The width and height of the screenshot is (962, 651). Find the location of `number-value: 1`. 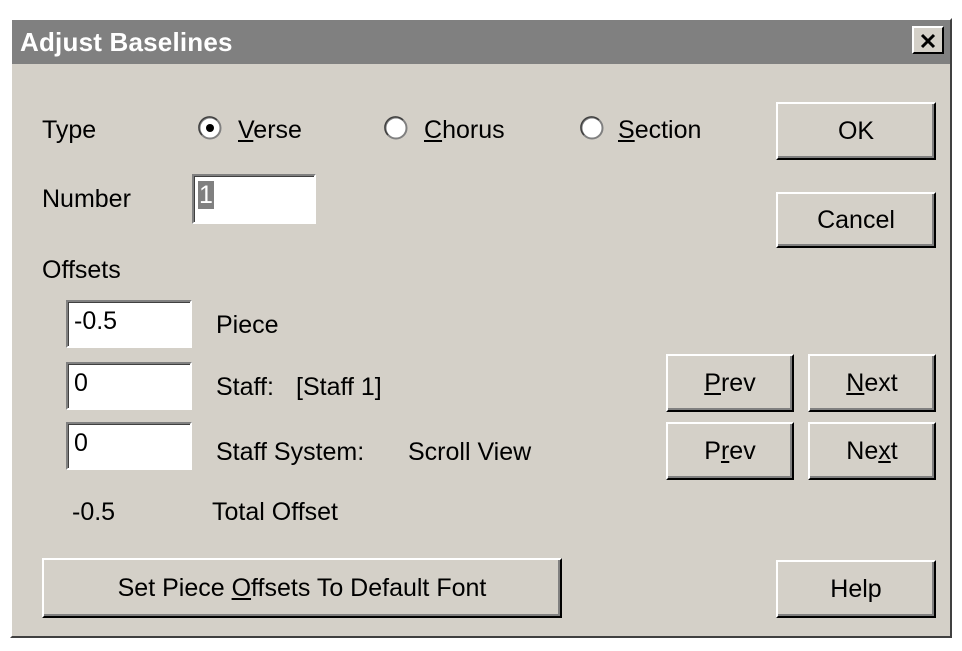

number-value: 1 is located at coordinates (206, 195).